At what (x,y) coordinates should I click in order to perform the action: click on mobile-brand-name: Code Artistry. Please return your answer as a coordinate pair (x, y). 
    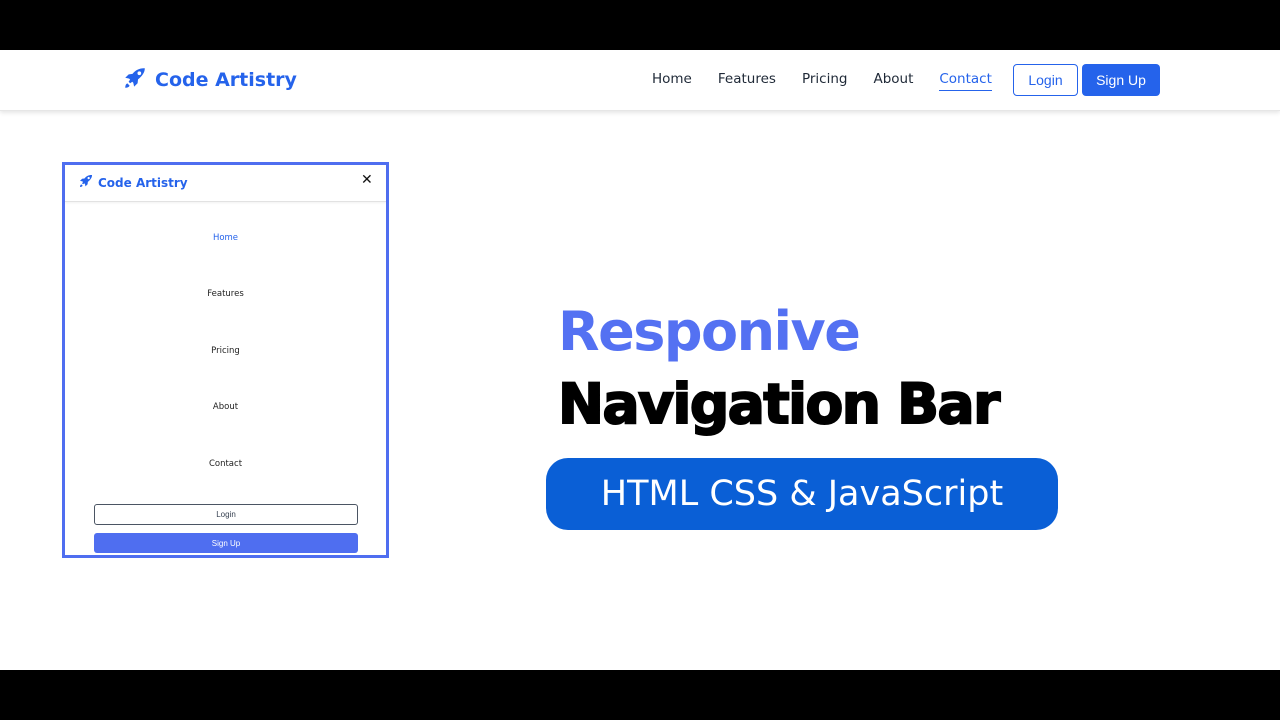
    Looking at the image, I should click on (143, 183).